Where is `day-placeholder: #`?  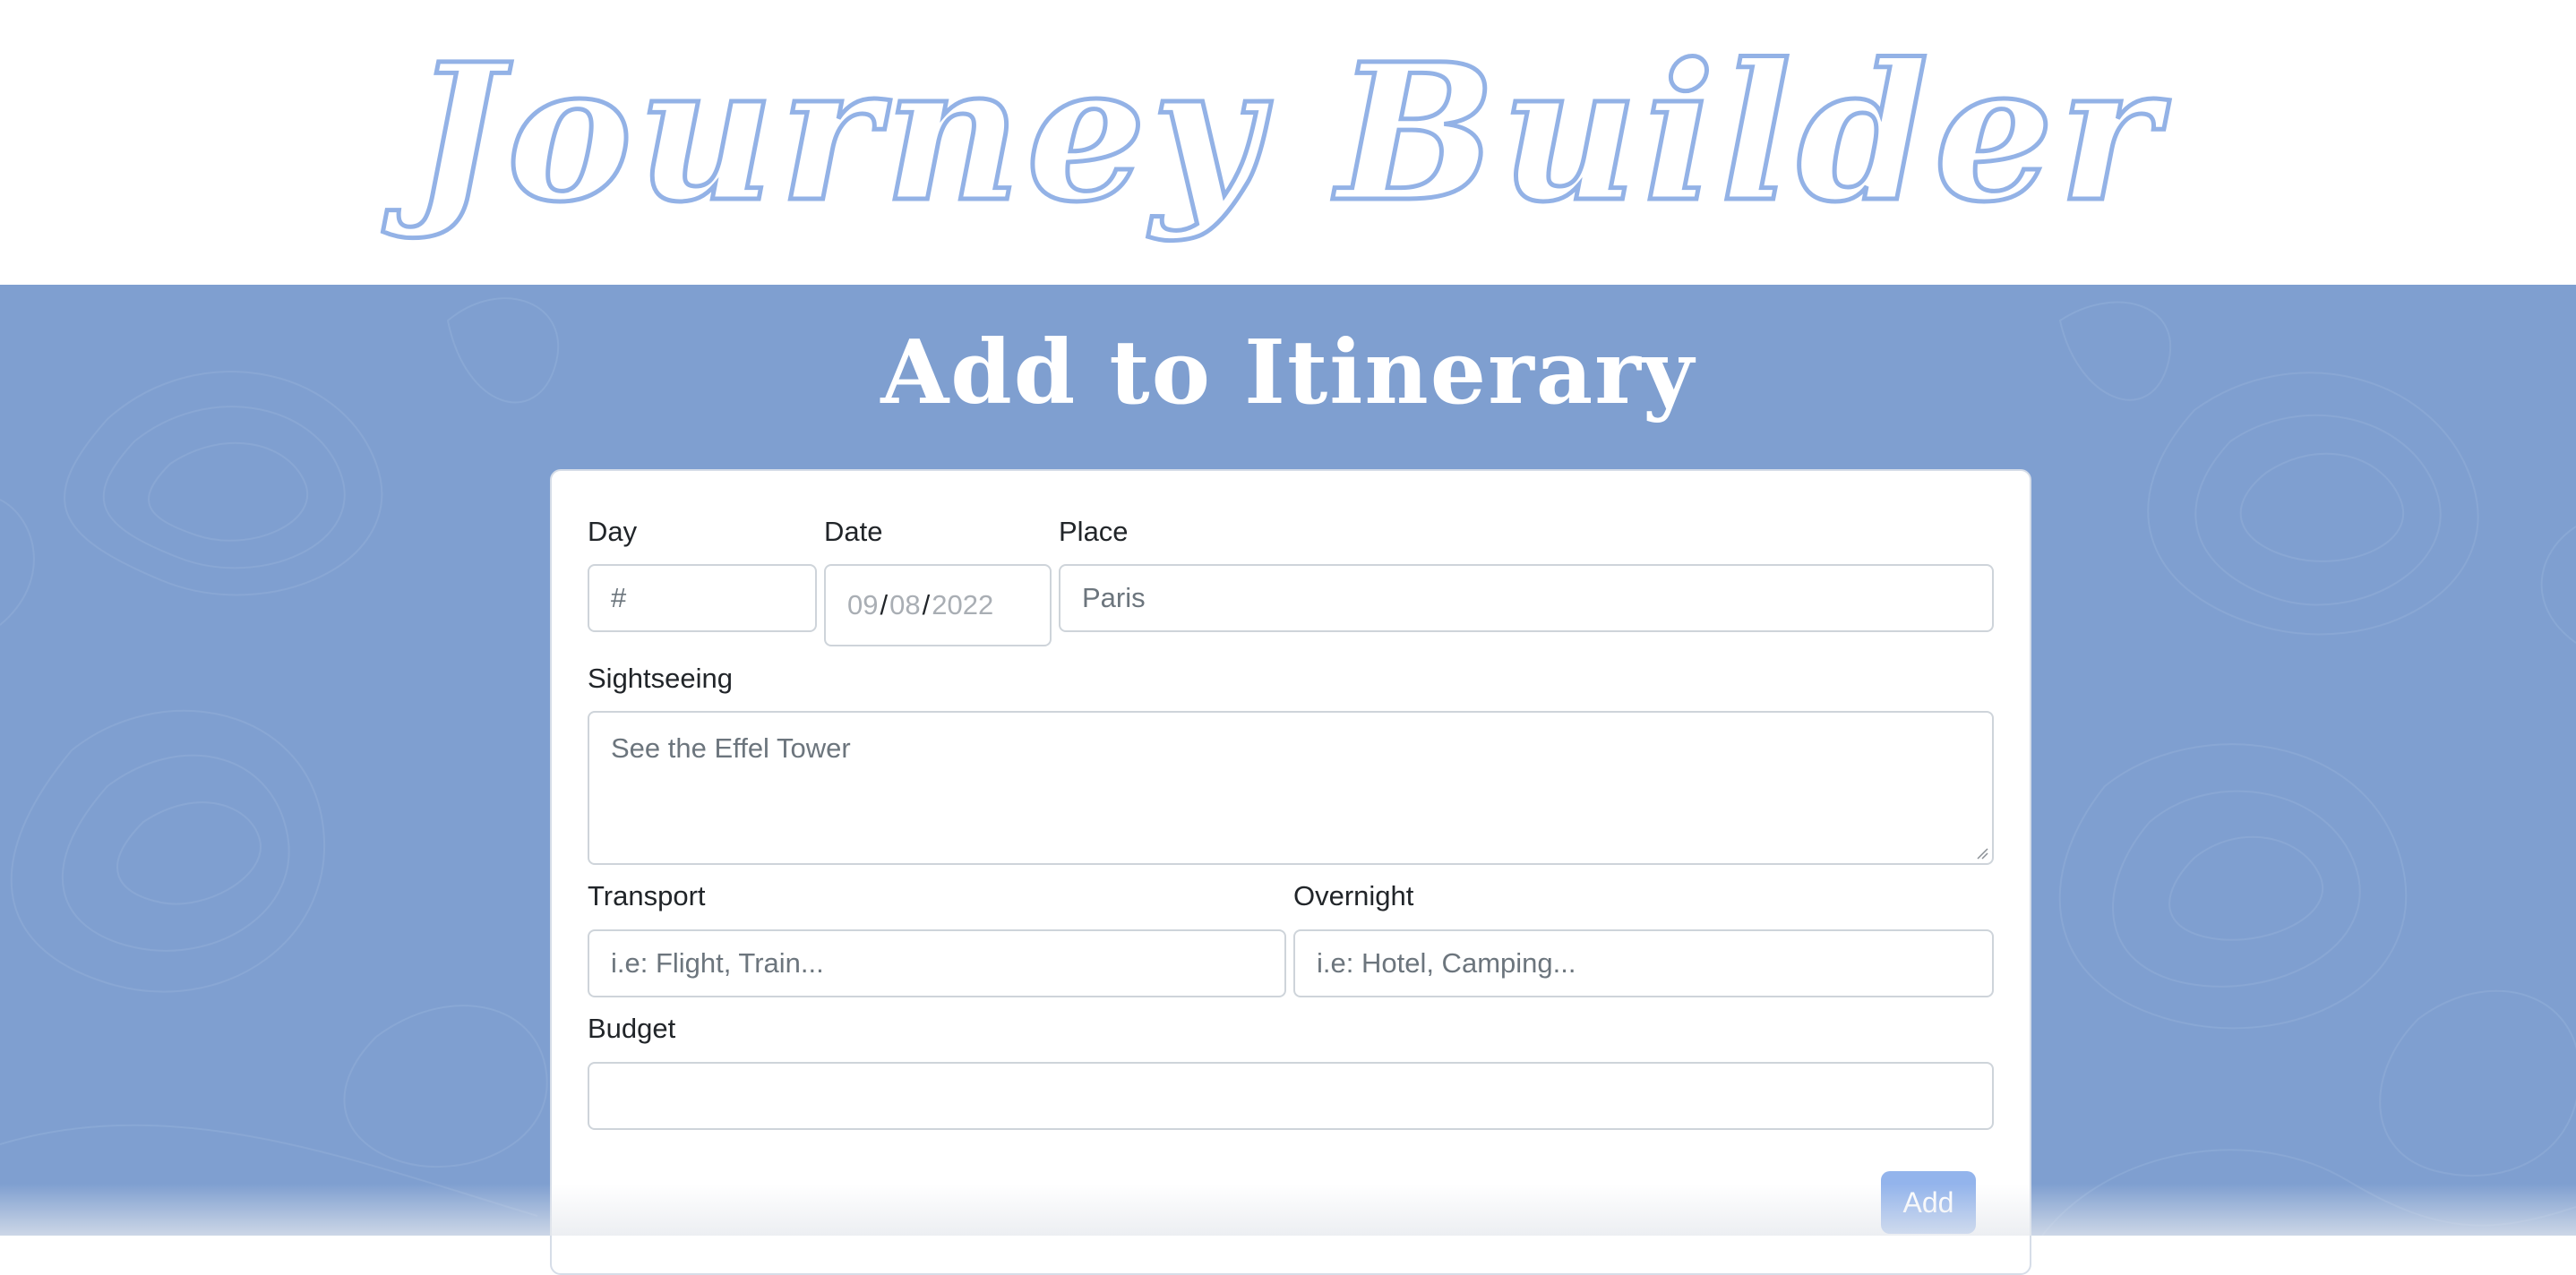 day-placeholder: # is located at coordinates (619, 597).